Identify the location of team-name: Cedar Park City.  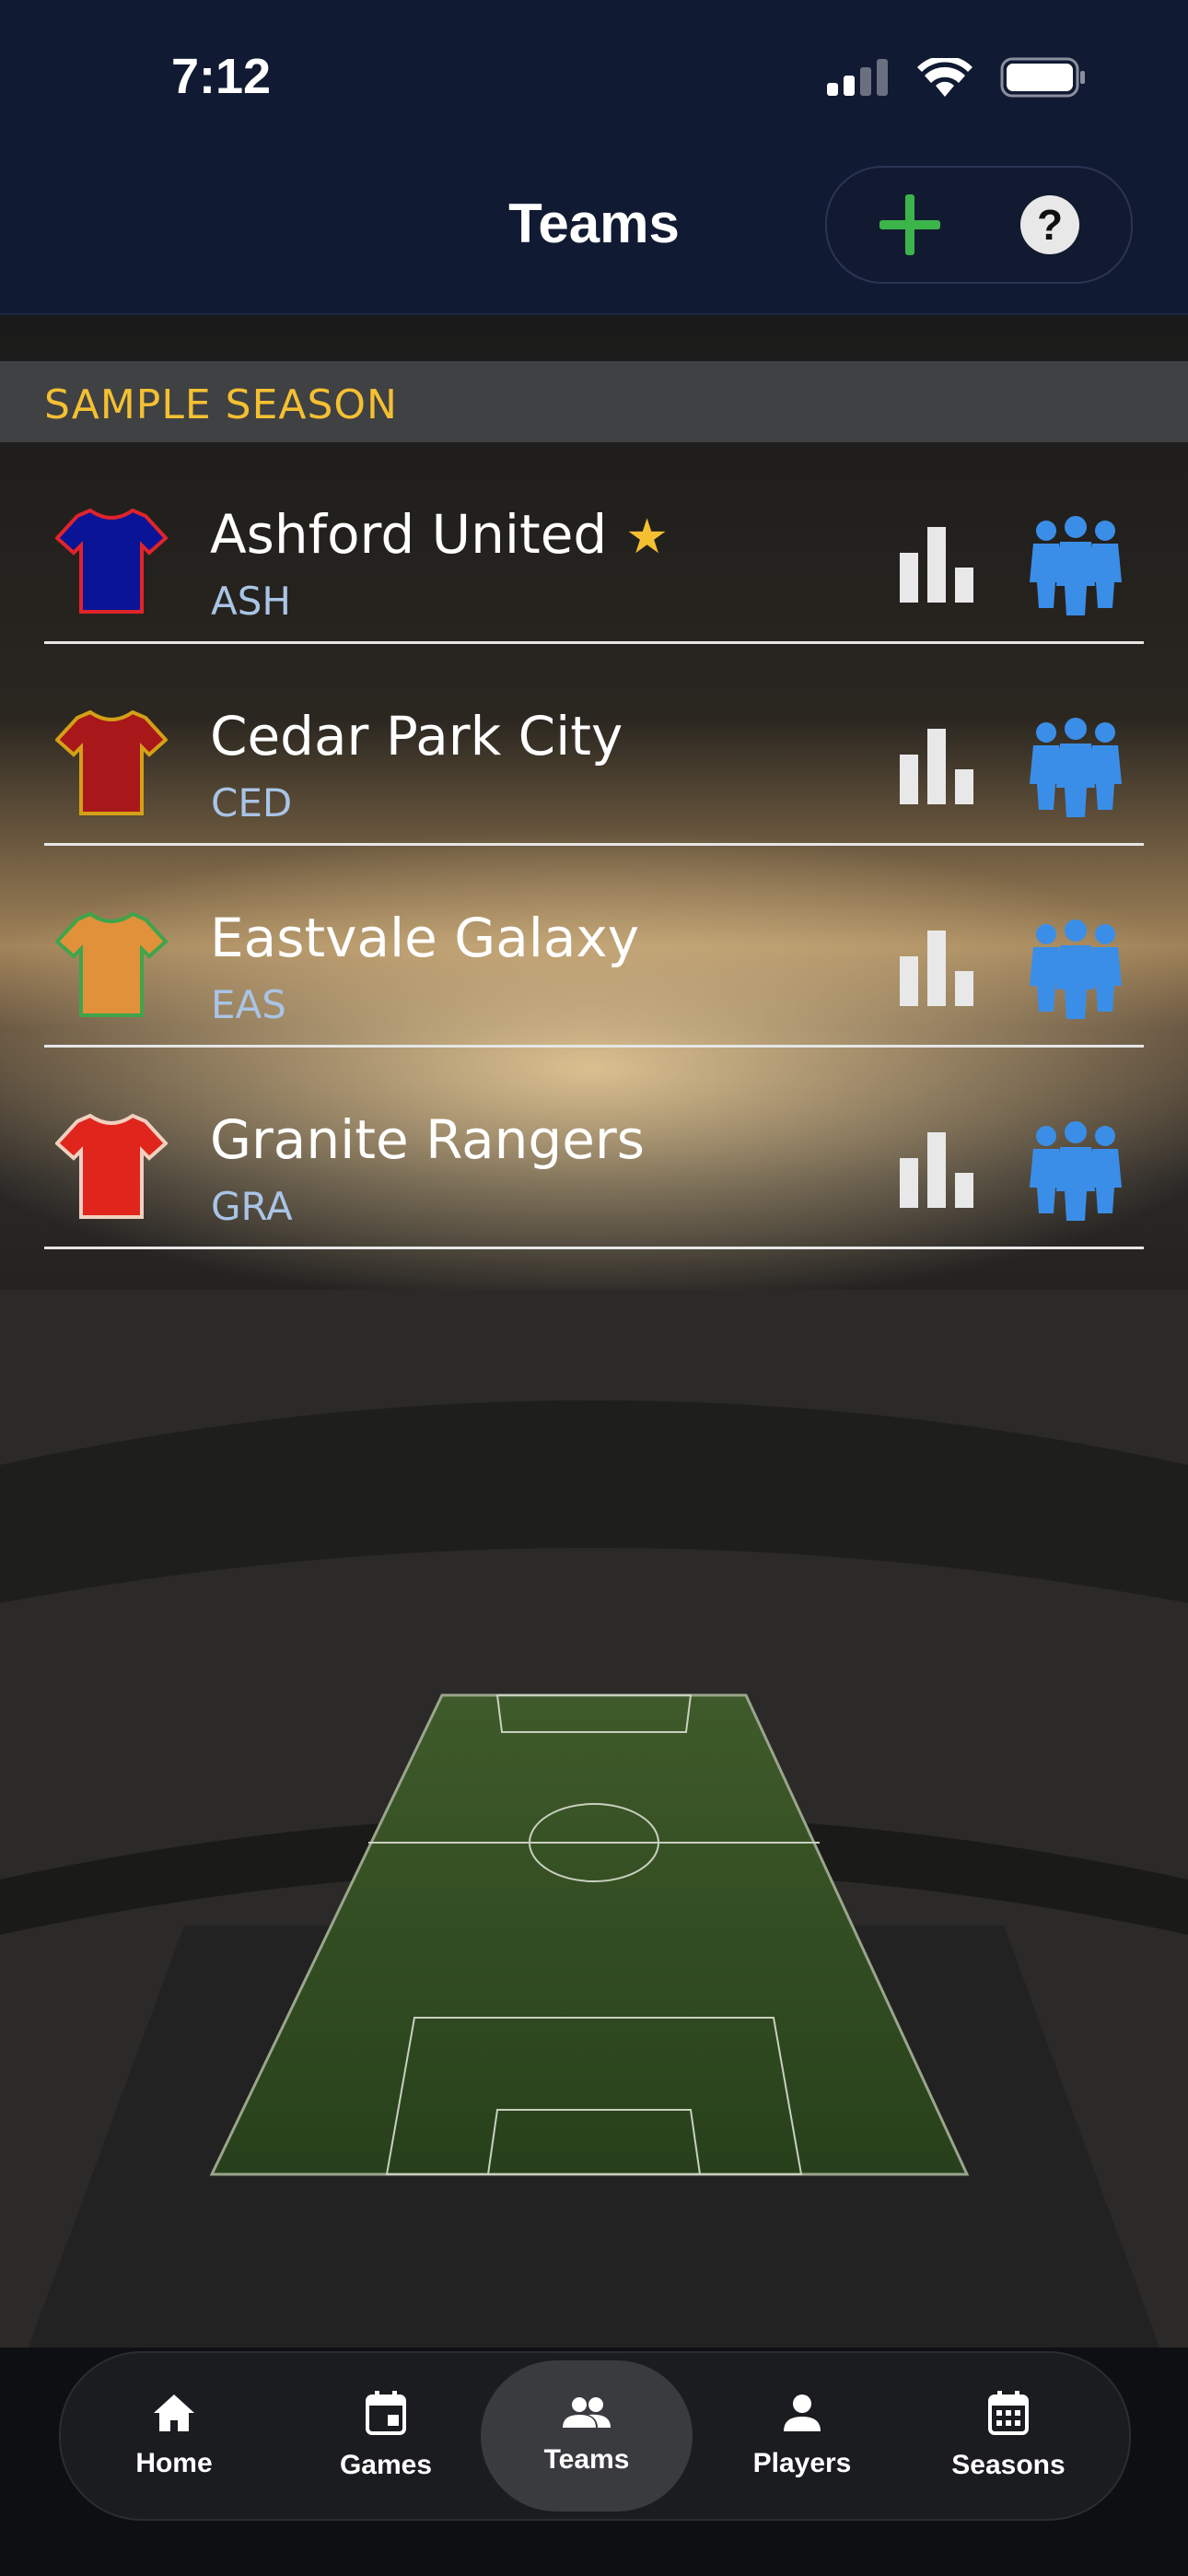
(416, 736).